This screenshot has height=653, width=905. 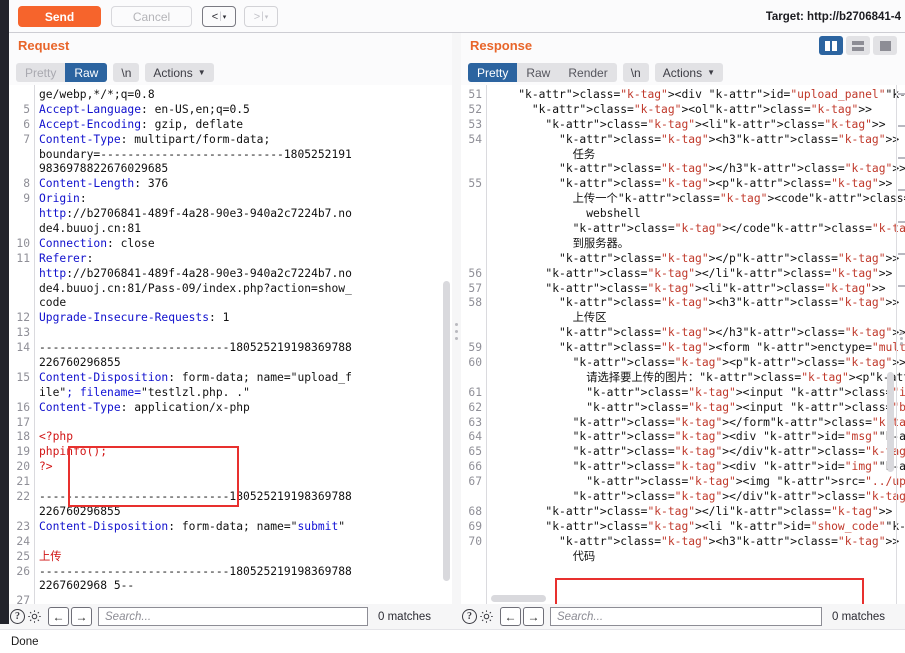 What do you see at coordinates (475, 422) in the screenshot?
I see `line-number: 63` at bounding box center [475, 422].